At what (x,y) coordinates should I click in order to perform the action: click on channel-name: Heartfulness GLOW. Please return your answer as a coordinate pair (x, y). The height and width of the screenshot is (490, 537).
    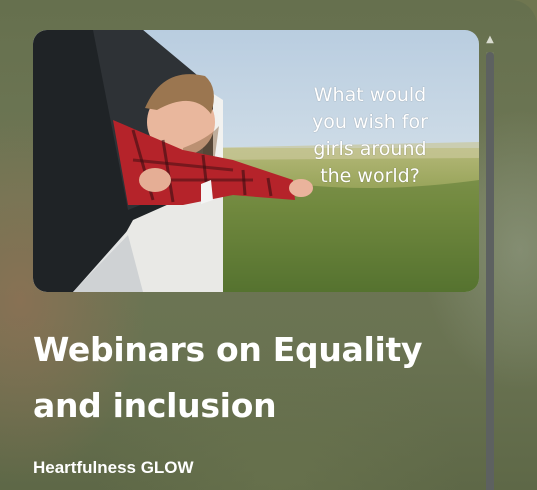
    Looking at the image, I should click on (113, 468).